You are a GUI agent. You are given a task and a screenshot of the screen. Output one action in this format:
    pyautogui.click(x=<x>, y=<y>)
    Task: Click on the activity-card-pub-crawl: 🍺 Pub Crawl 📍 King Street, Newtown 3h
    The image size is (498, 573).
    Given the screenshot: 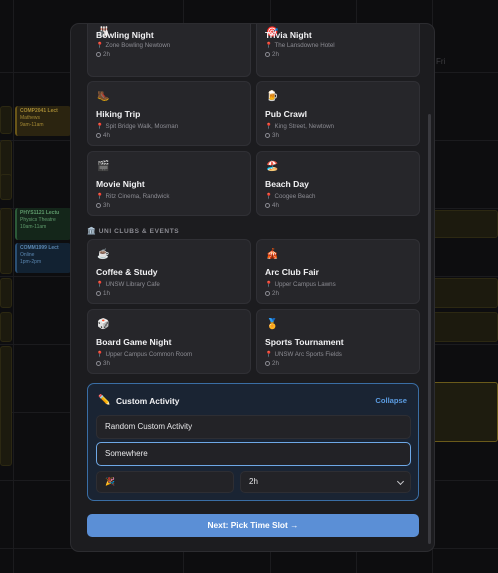 What is the action you would take?
    pyautogui.click(x=338, y=113)
    